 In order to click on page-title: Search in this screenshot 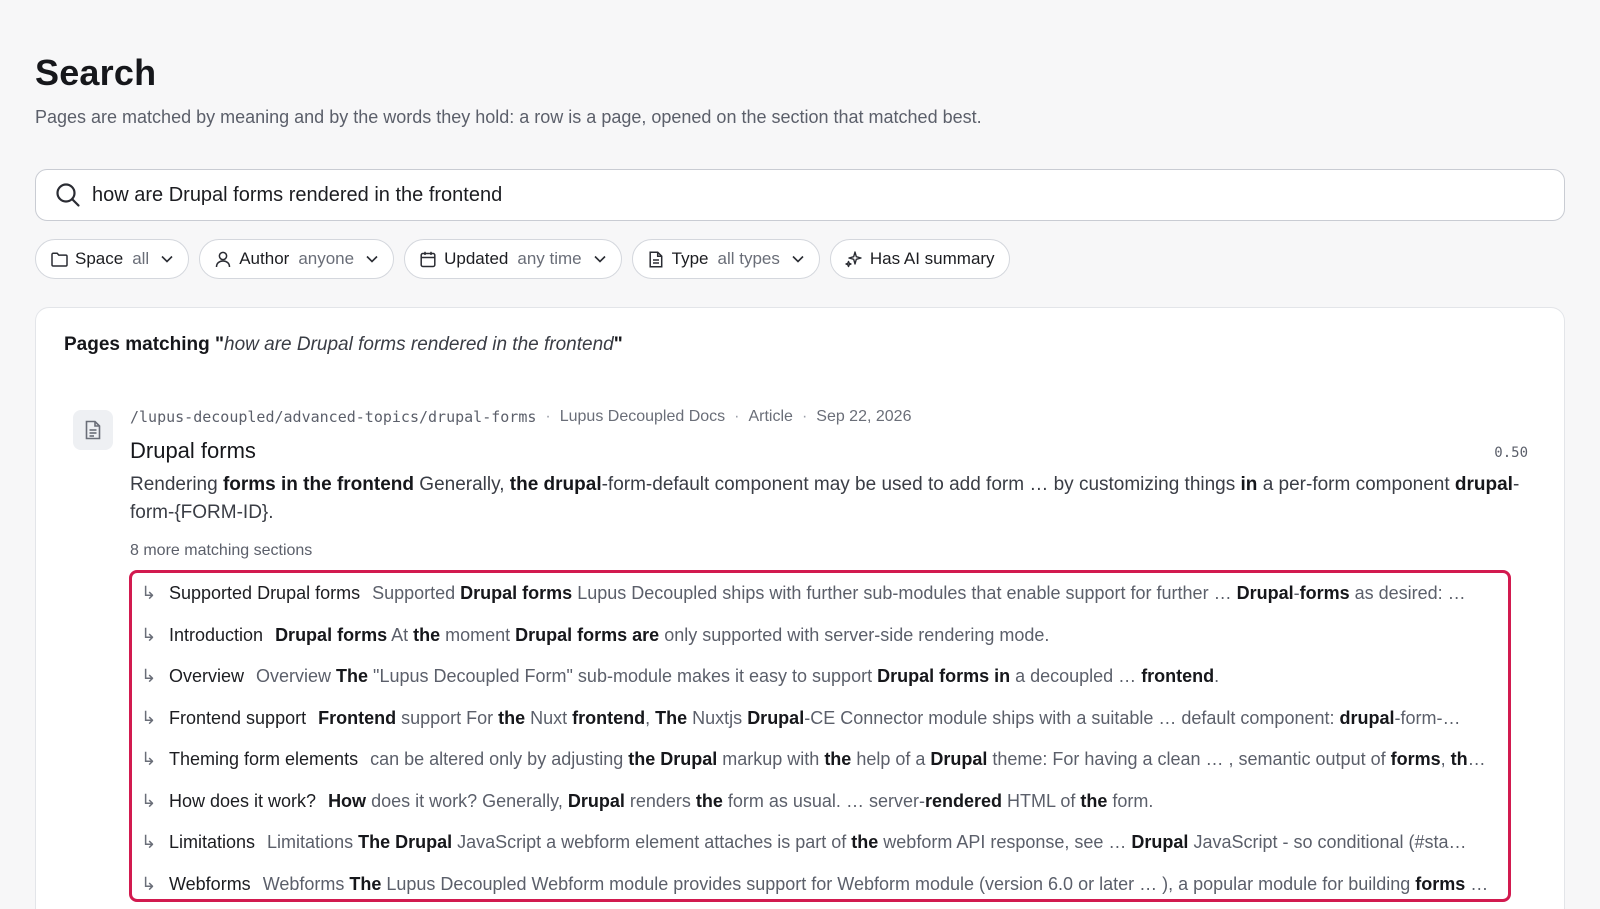, I will do `click(96, 72)`.